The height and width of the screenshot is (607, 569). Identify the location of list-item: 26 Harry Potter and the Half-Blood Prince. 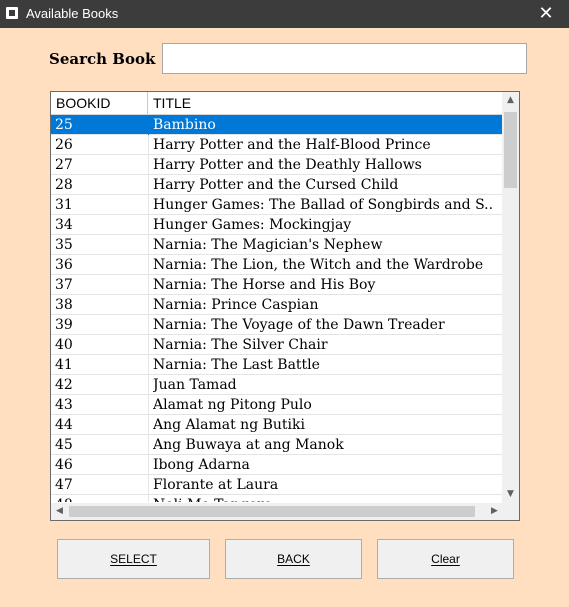
(277, 145).